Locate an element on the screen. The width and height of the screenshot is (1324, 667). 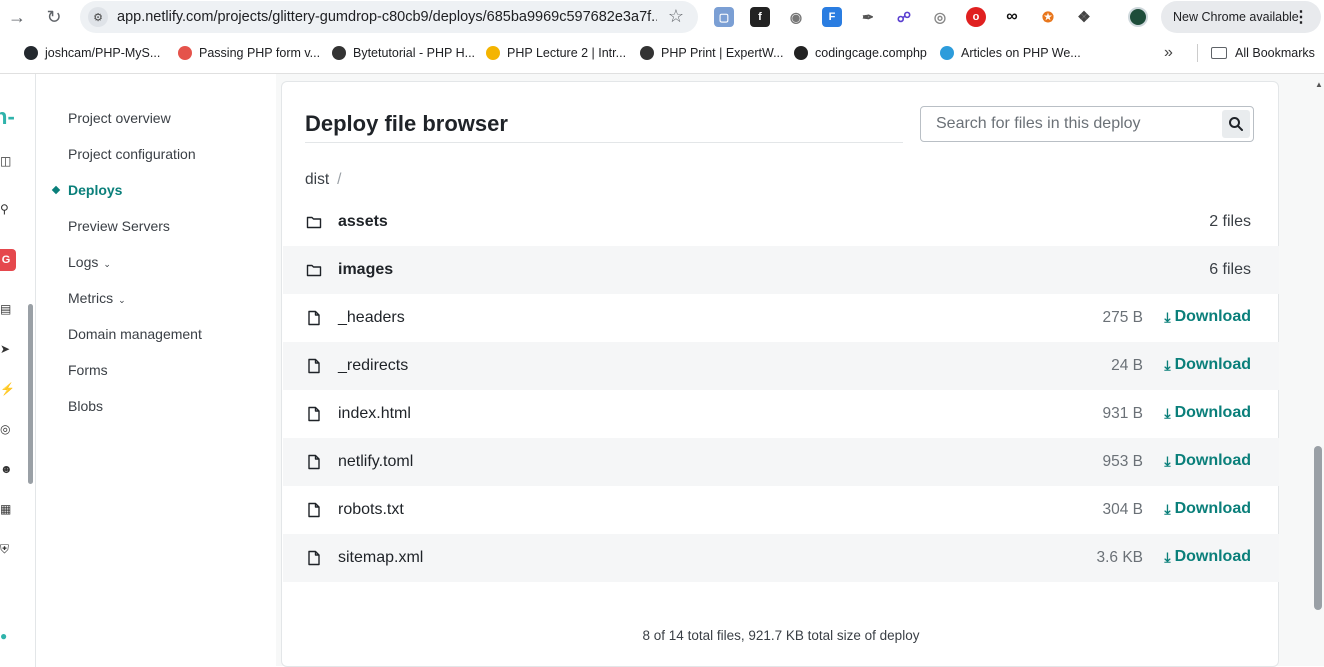
chevron-double-right-icon: » is located at coordinates (1168, 53).